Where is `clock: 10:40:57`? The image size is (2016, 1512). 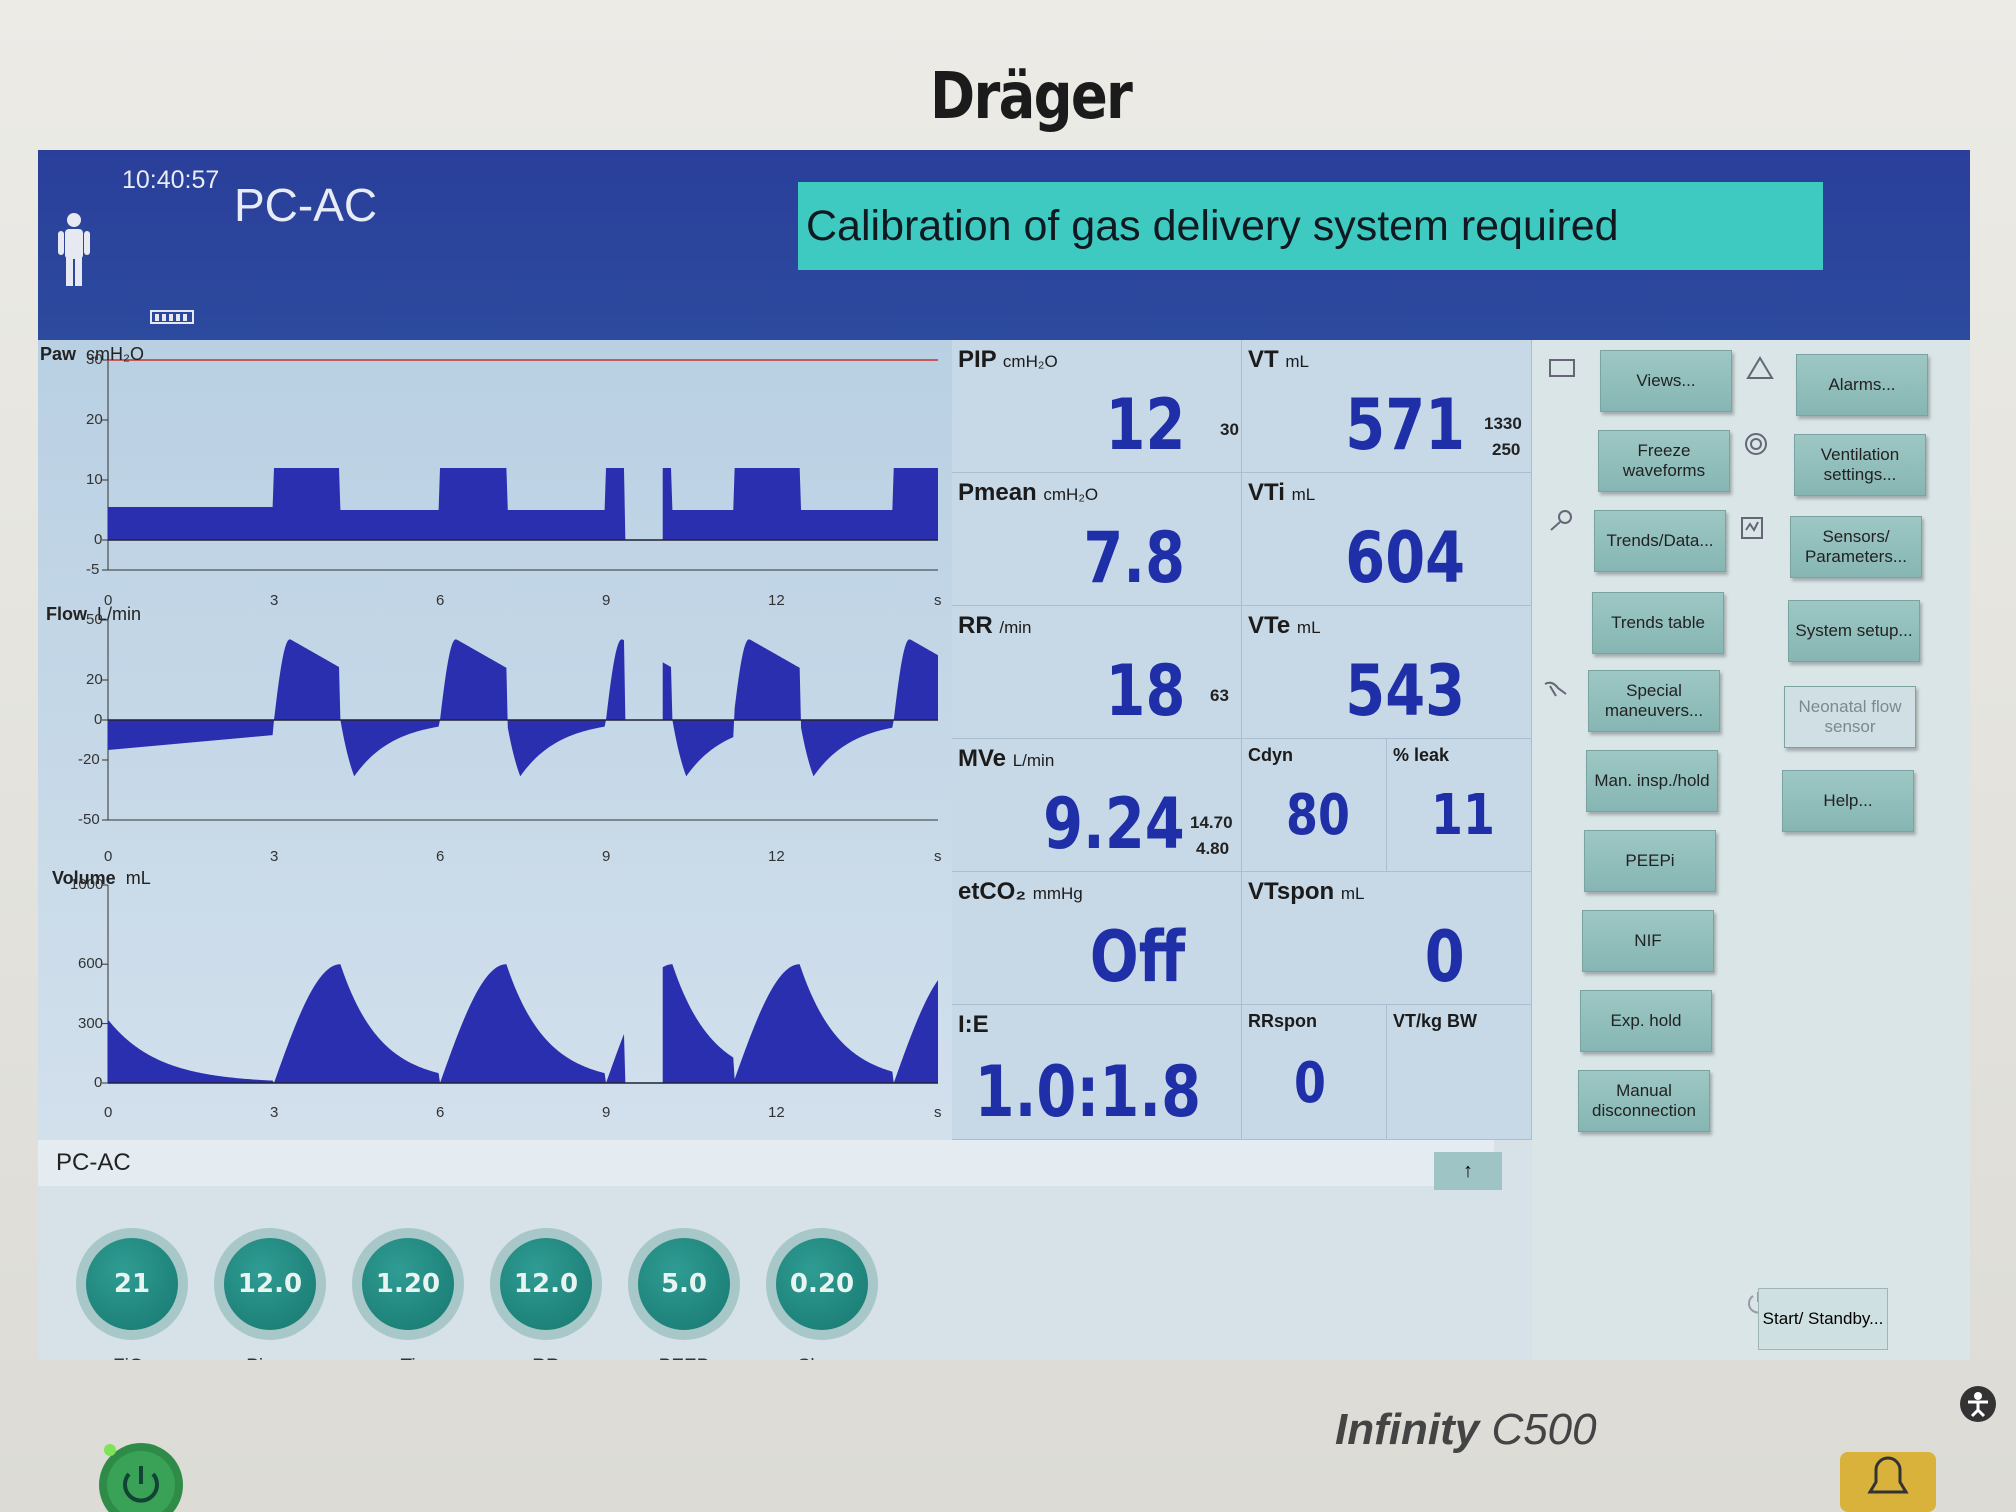
clock: 10:40:57 is located at coordinates (171, 180).